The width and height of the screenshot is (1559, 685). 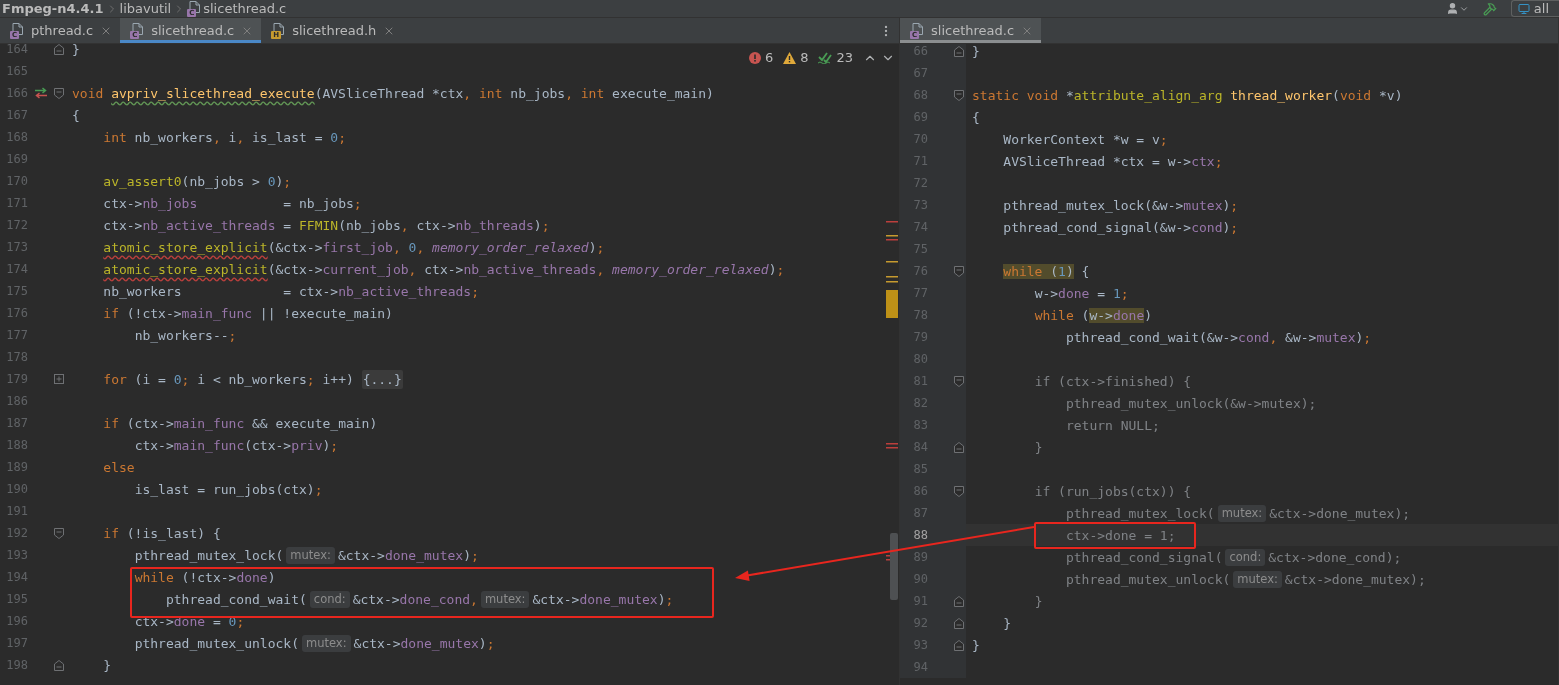 What do you see at coordinates (16, 599) in the screenshot?
I see `line-number: 195` at bounding box center [16, 599].